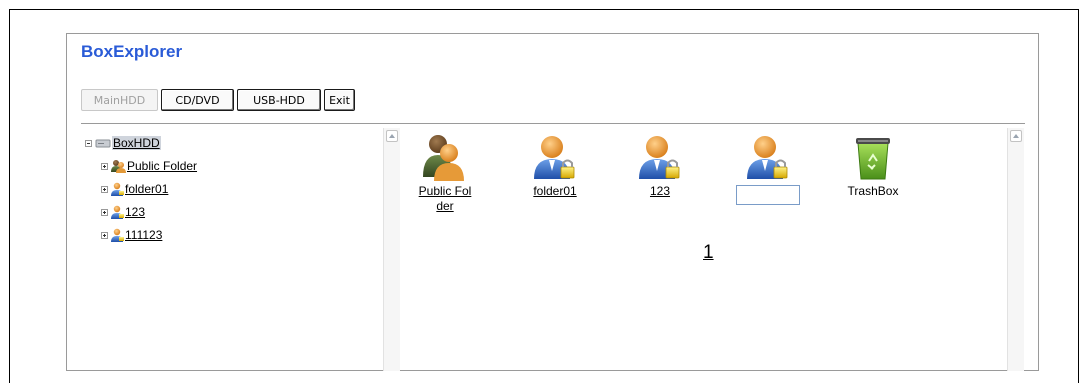 This screenshot has height=383, width=1085. What do you see at coordinates (445, 206) in the screenshot?
I see `folder-label: der` at bounding box center [445, 206].